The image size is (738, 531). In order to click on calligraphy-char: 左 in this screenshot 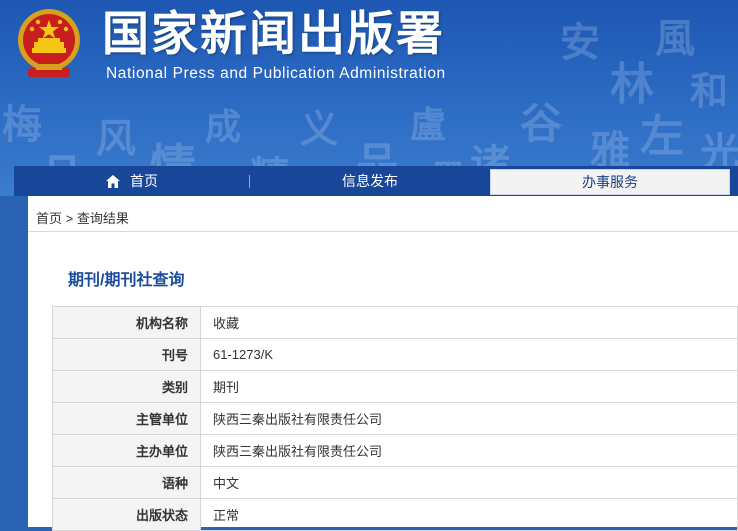, I will do `click(662, 136)`.